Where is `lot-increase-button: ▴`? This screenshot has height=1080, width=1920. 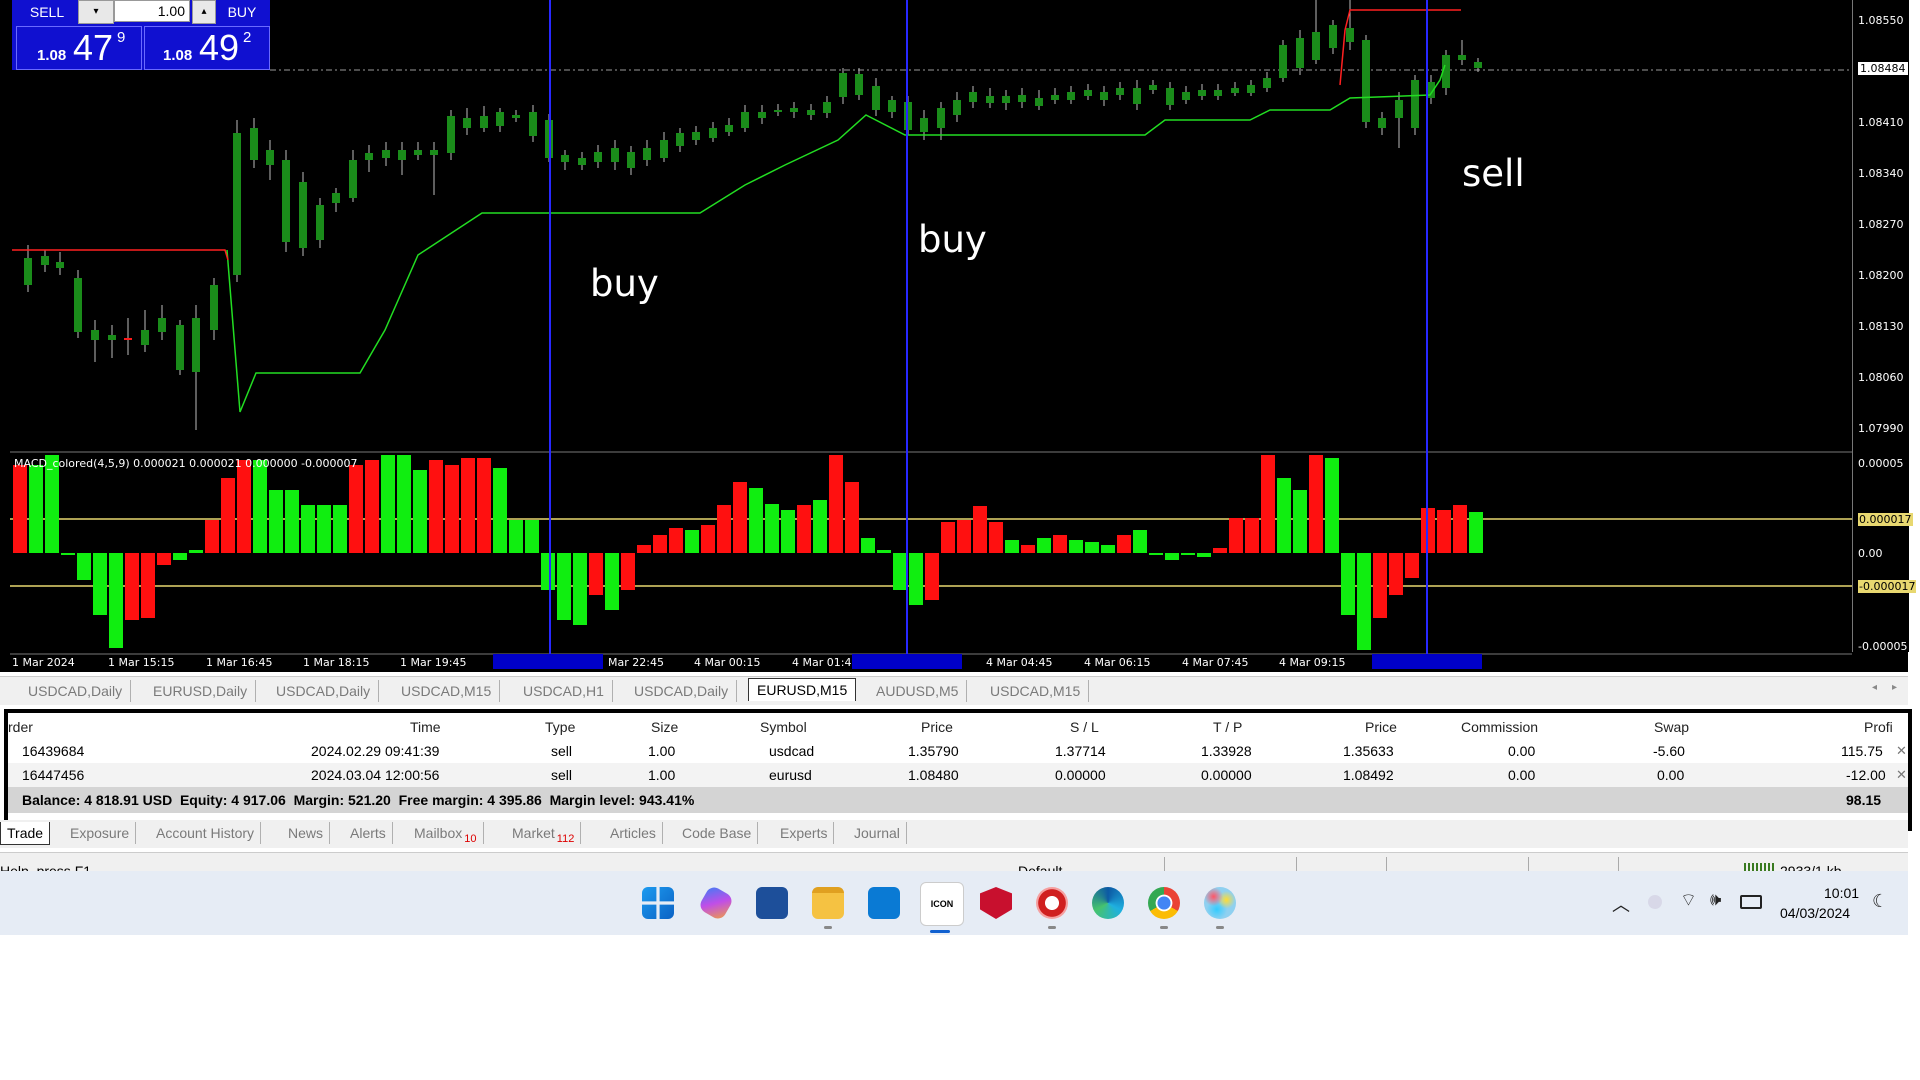
lot-increase-button: ▴ is located at coordinates (204, 12).